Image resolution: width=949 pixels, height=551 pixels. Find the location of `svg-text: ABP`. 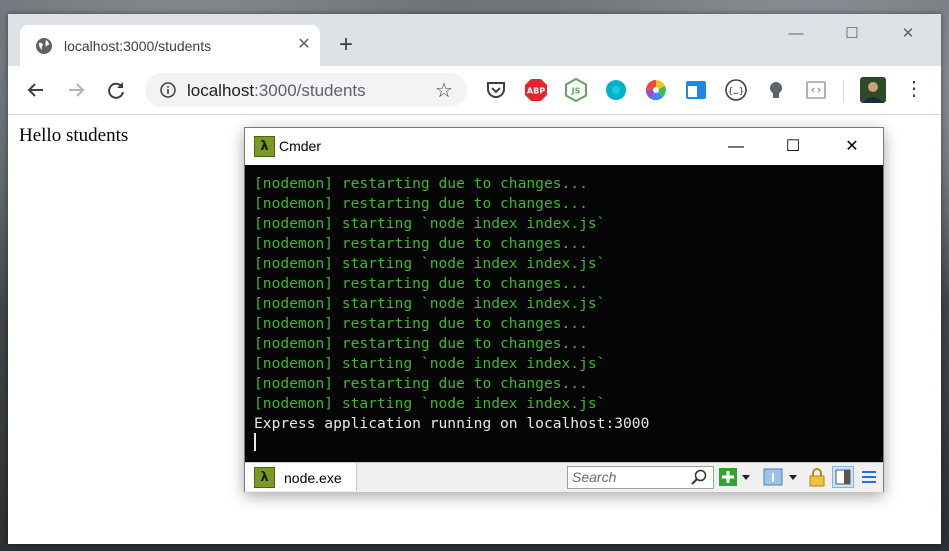

svg-text: ABP is located at coordinates (536, 91).